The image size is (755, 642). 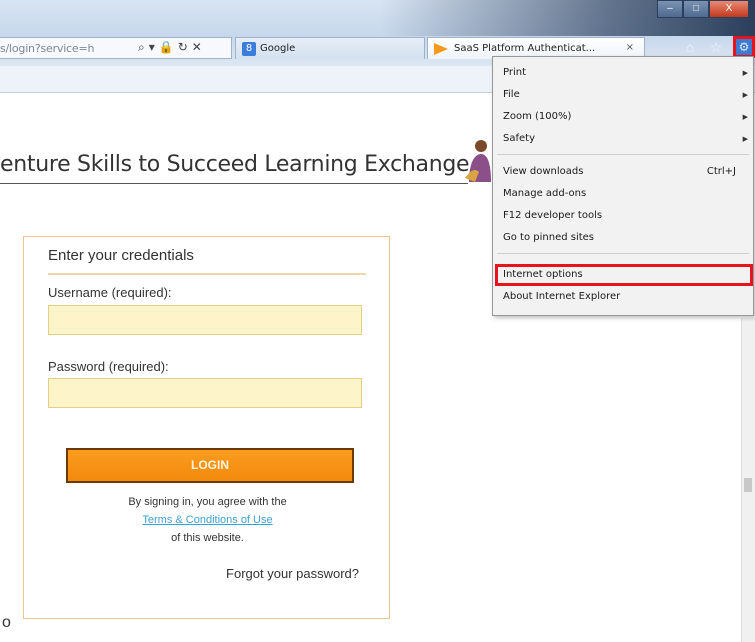 I want to click on menu-item-label: Zoom (100%), so click(x=537, y=116).